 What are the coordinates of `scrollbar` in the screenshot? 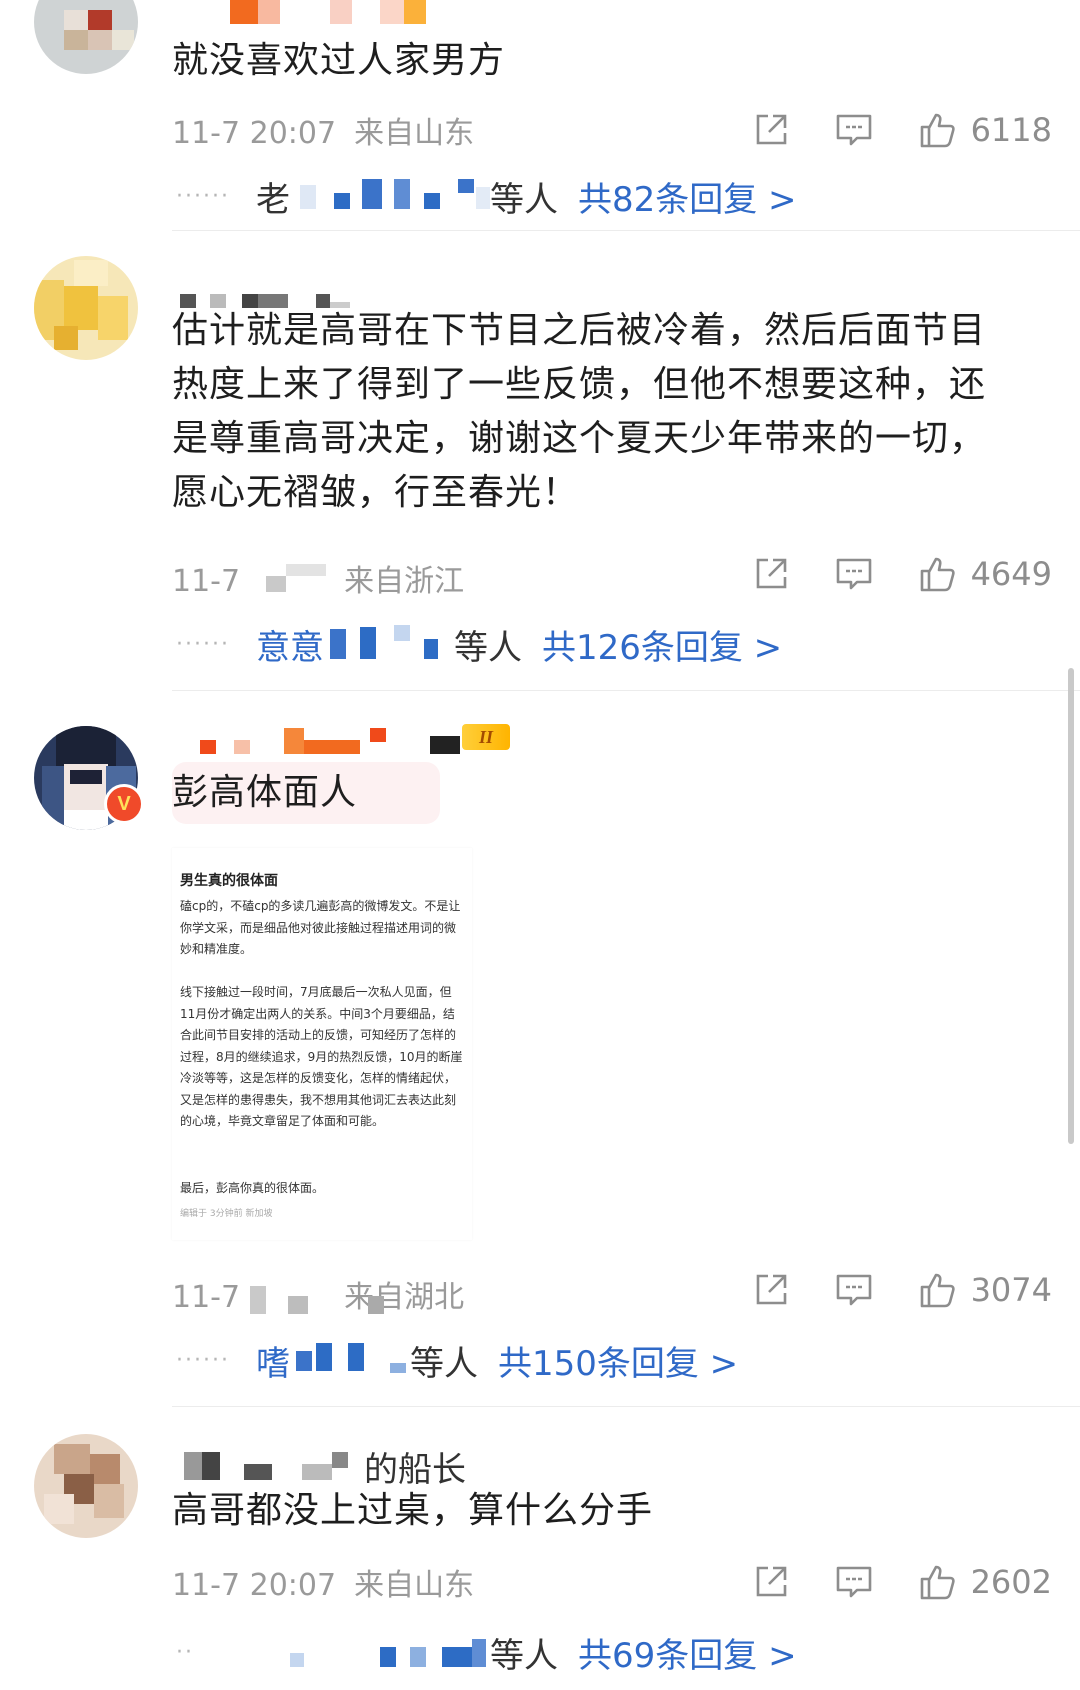 It's located at (1071, 906).